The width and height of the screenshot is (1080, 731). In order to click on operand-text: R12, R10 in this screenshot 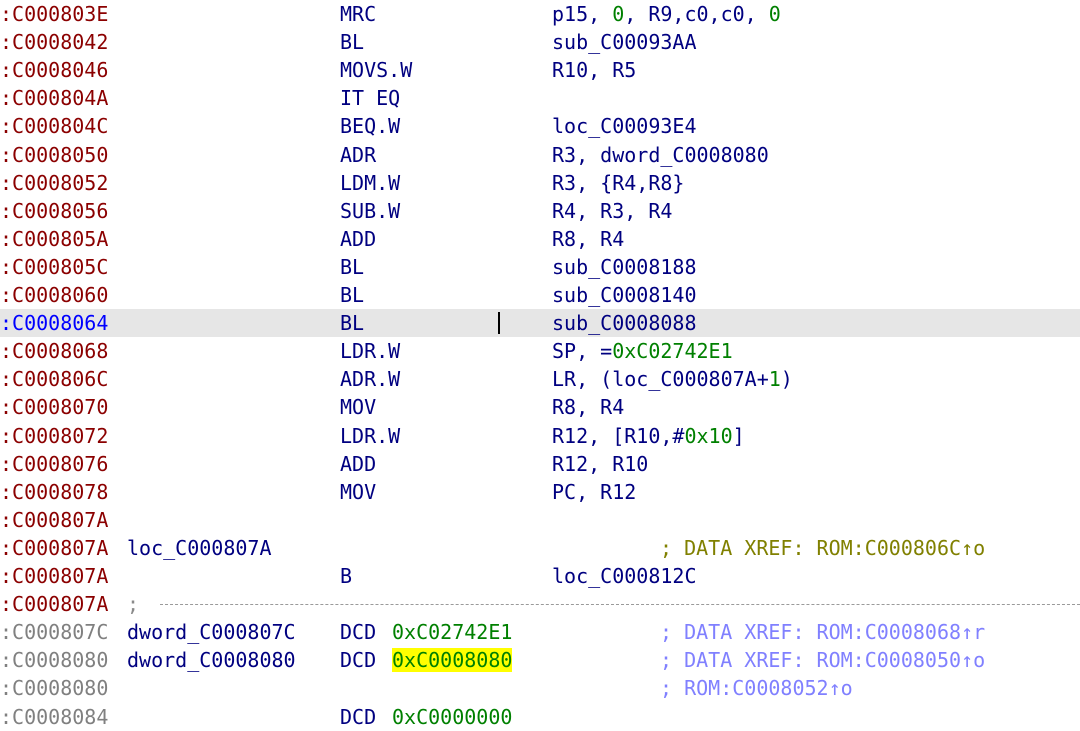, I will do `click(600, 464)`.